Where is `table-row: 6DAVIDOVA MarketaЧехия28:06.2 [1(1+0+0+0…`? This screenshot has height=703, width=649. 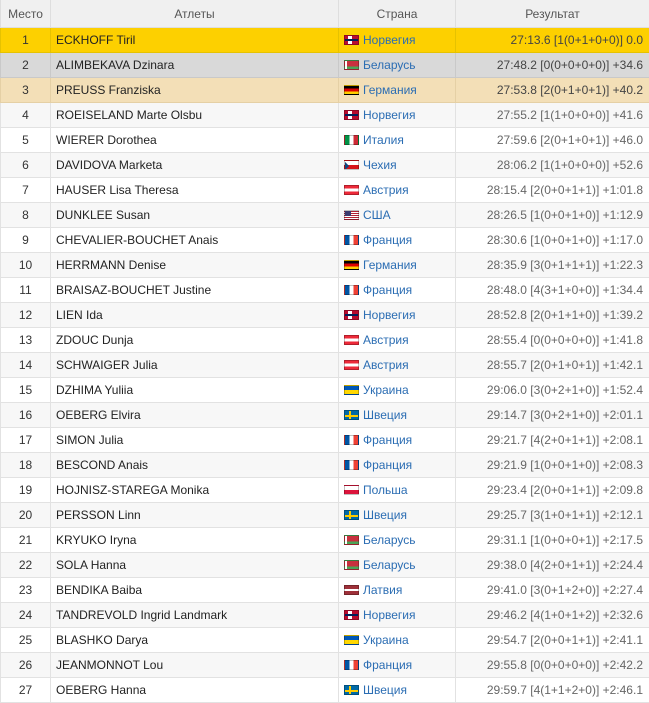 table-row: 6DAVIDOVA MarketaЧехия28:06.2 [1(1+0+0+0… is located at coordinates (325, 165).